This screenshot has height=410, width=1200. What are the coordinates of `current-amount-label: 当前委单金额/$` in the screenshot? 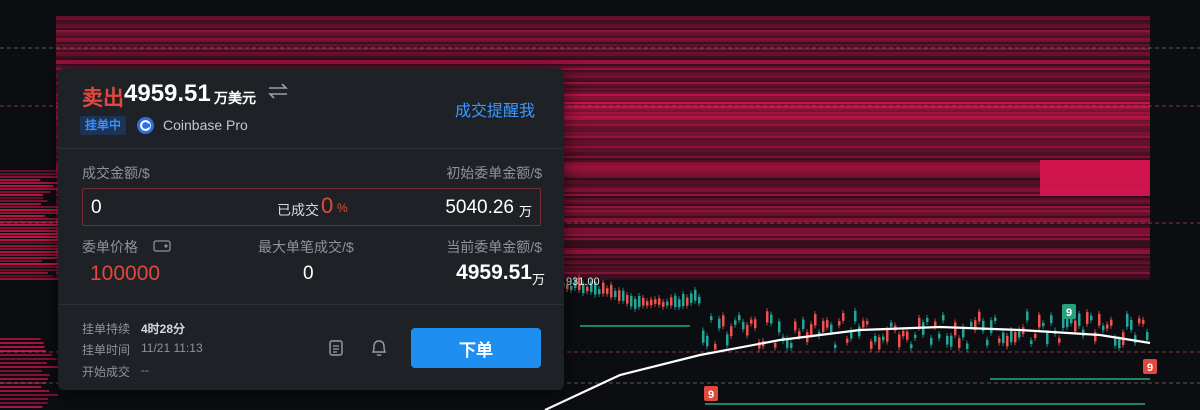 It's located at (494, 247).